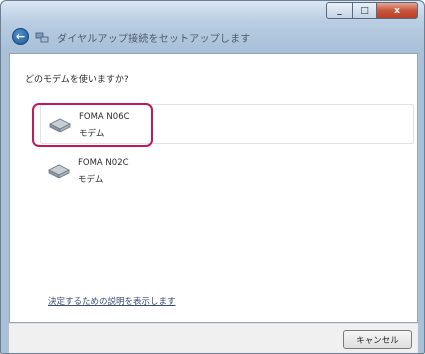 This screenshot has width=425, height=354. What do you see at coordinates (112, 301) in the screenshot?
I see `help-link: 決定するための説明を表示します` at bounding box center [112, 301].